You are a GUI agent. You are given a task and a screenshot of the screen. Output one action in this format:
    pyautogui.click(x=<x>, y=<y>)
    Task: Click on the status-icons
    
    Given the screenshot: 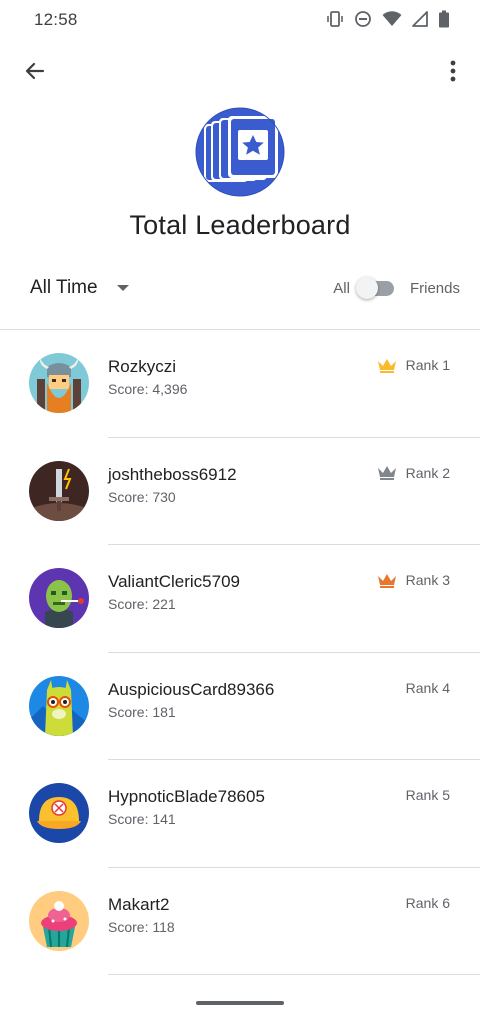 What is the action you would take?
    pyautogui.click(x=388, y=19)
    